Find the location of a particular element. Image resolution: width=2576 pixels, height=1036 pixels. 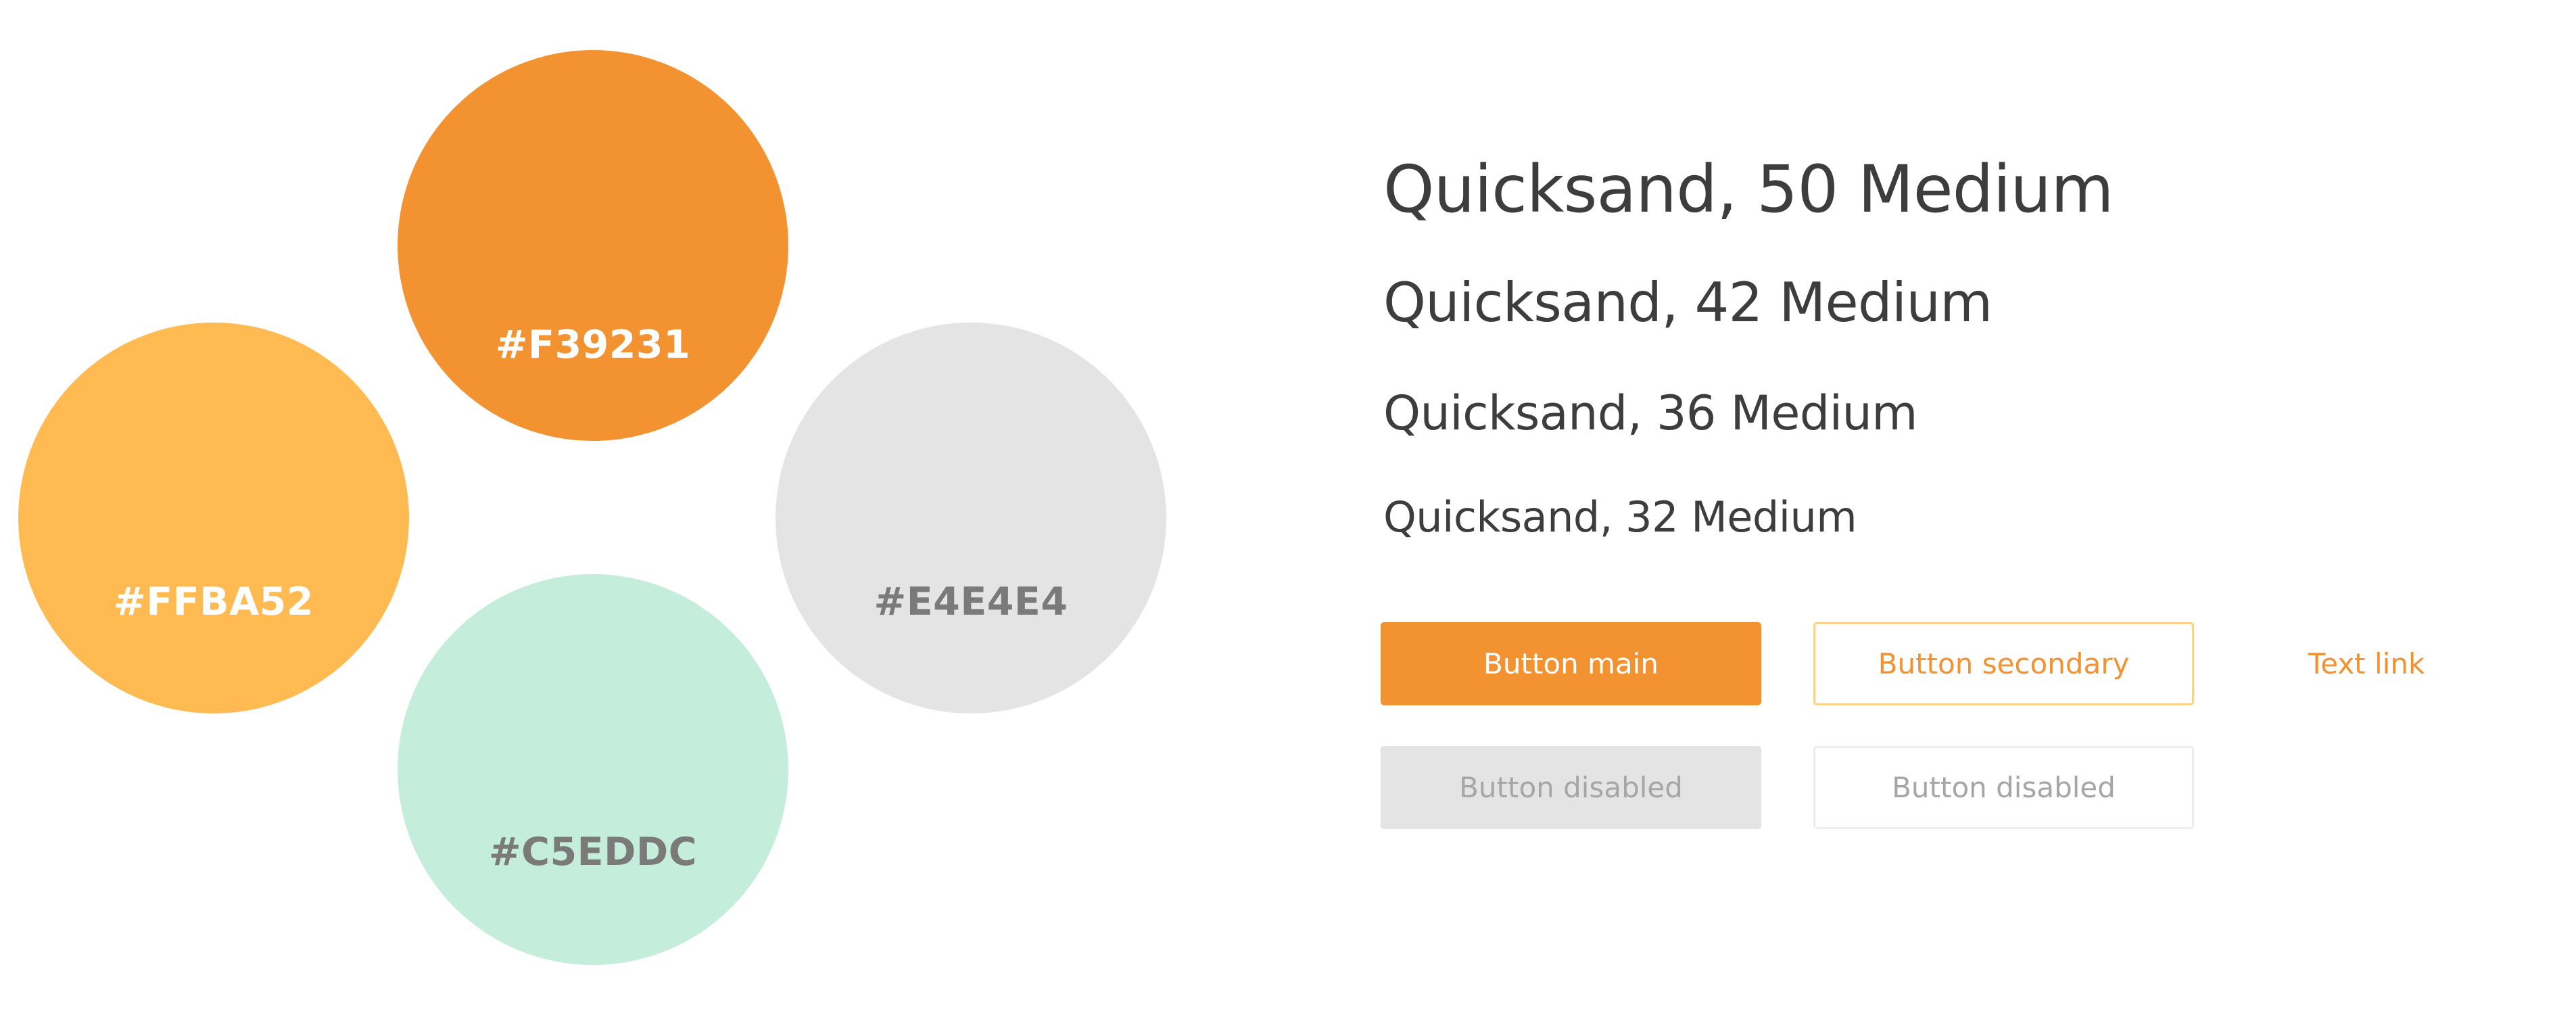

secondary-button-label: Button secondary is located at coordinates (2004, 663).